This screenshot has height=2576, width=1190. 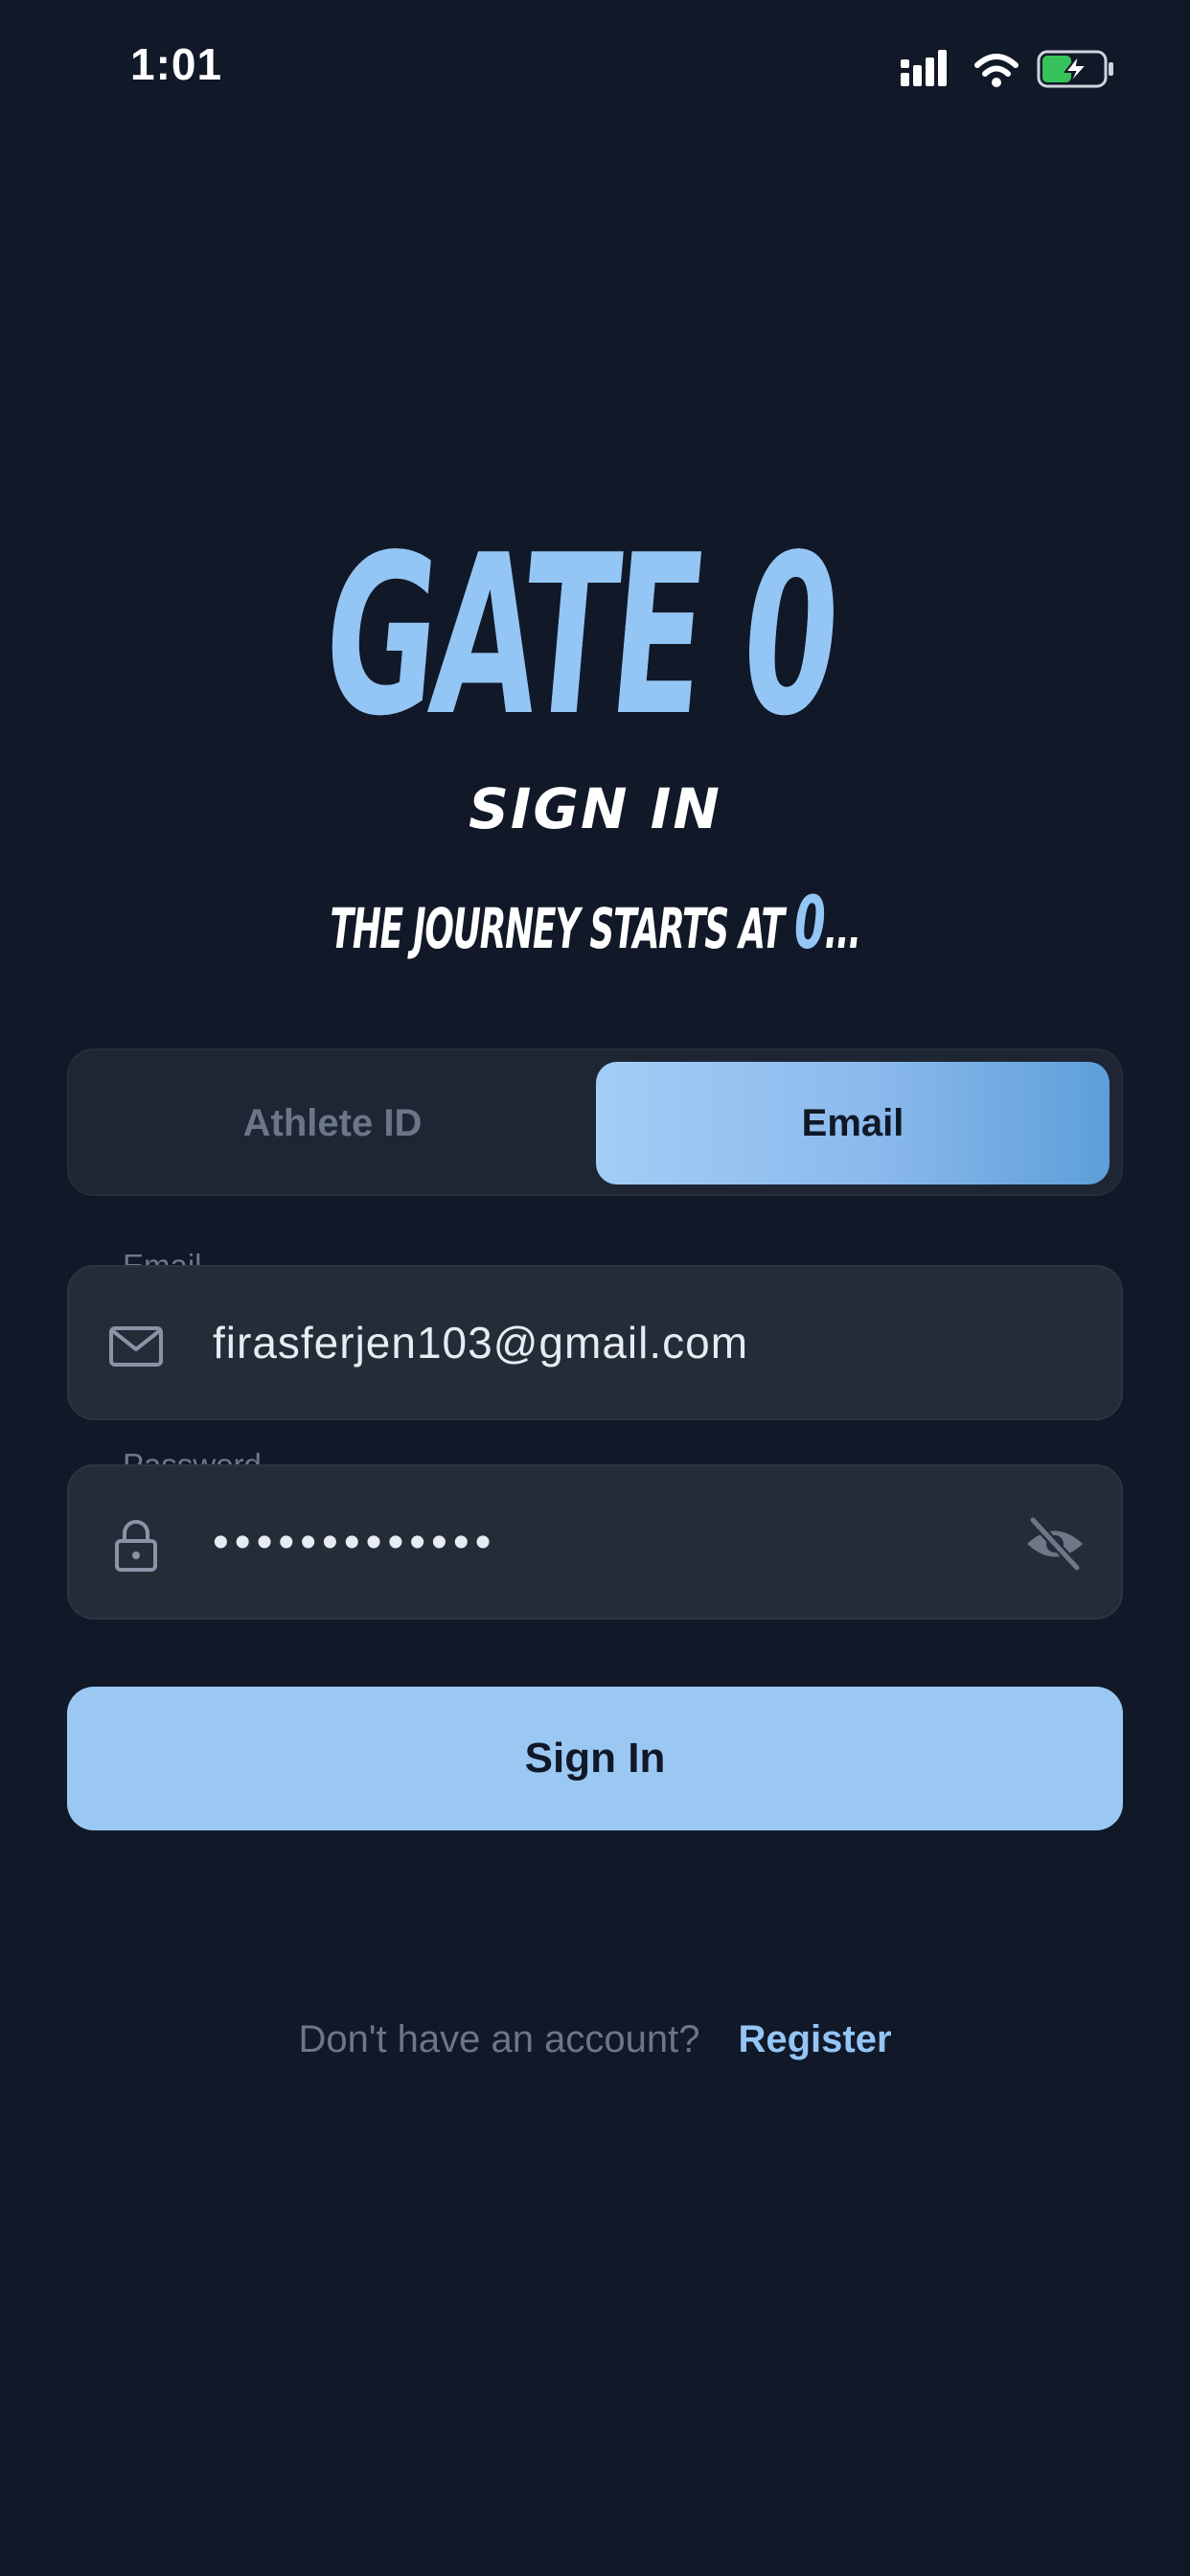 What do you see at coordinates (853, 1123) in the screenshot?
I see `tab-email: Email` at bounding box center [853, 1123].